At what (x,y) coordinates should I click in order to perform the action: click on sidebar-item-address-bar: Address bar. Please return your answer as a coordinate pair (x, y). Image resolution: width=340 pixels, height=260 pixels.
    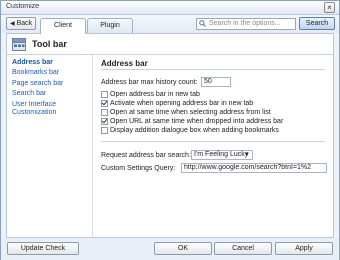
    Looking at the image, I should click on (32, 63).